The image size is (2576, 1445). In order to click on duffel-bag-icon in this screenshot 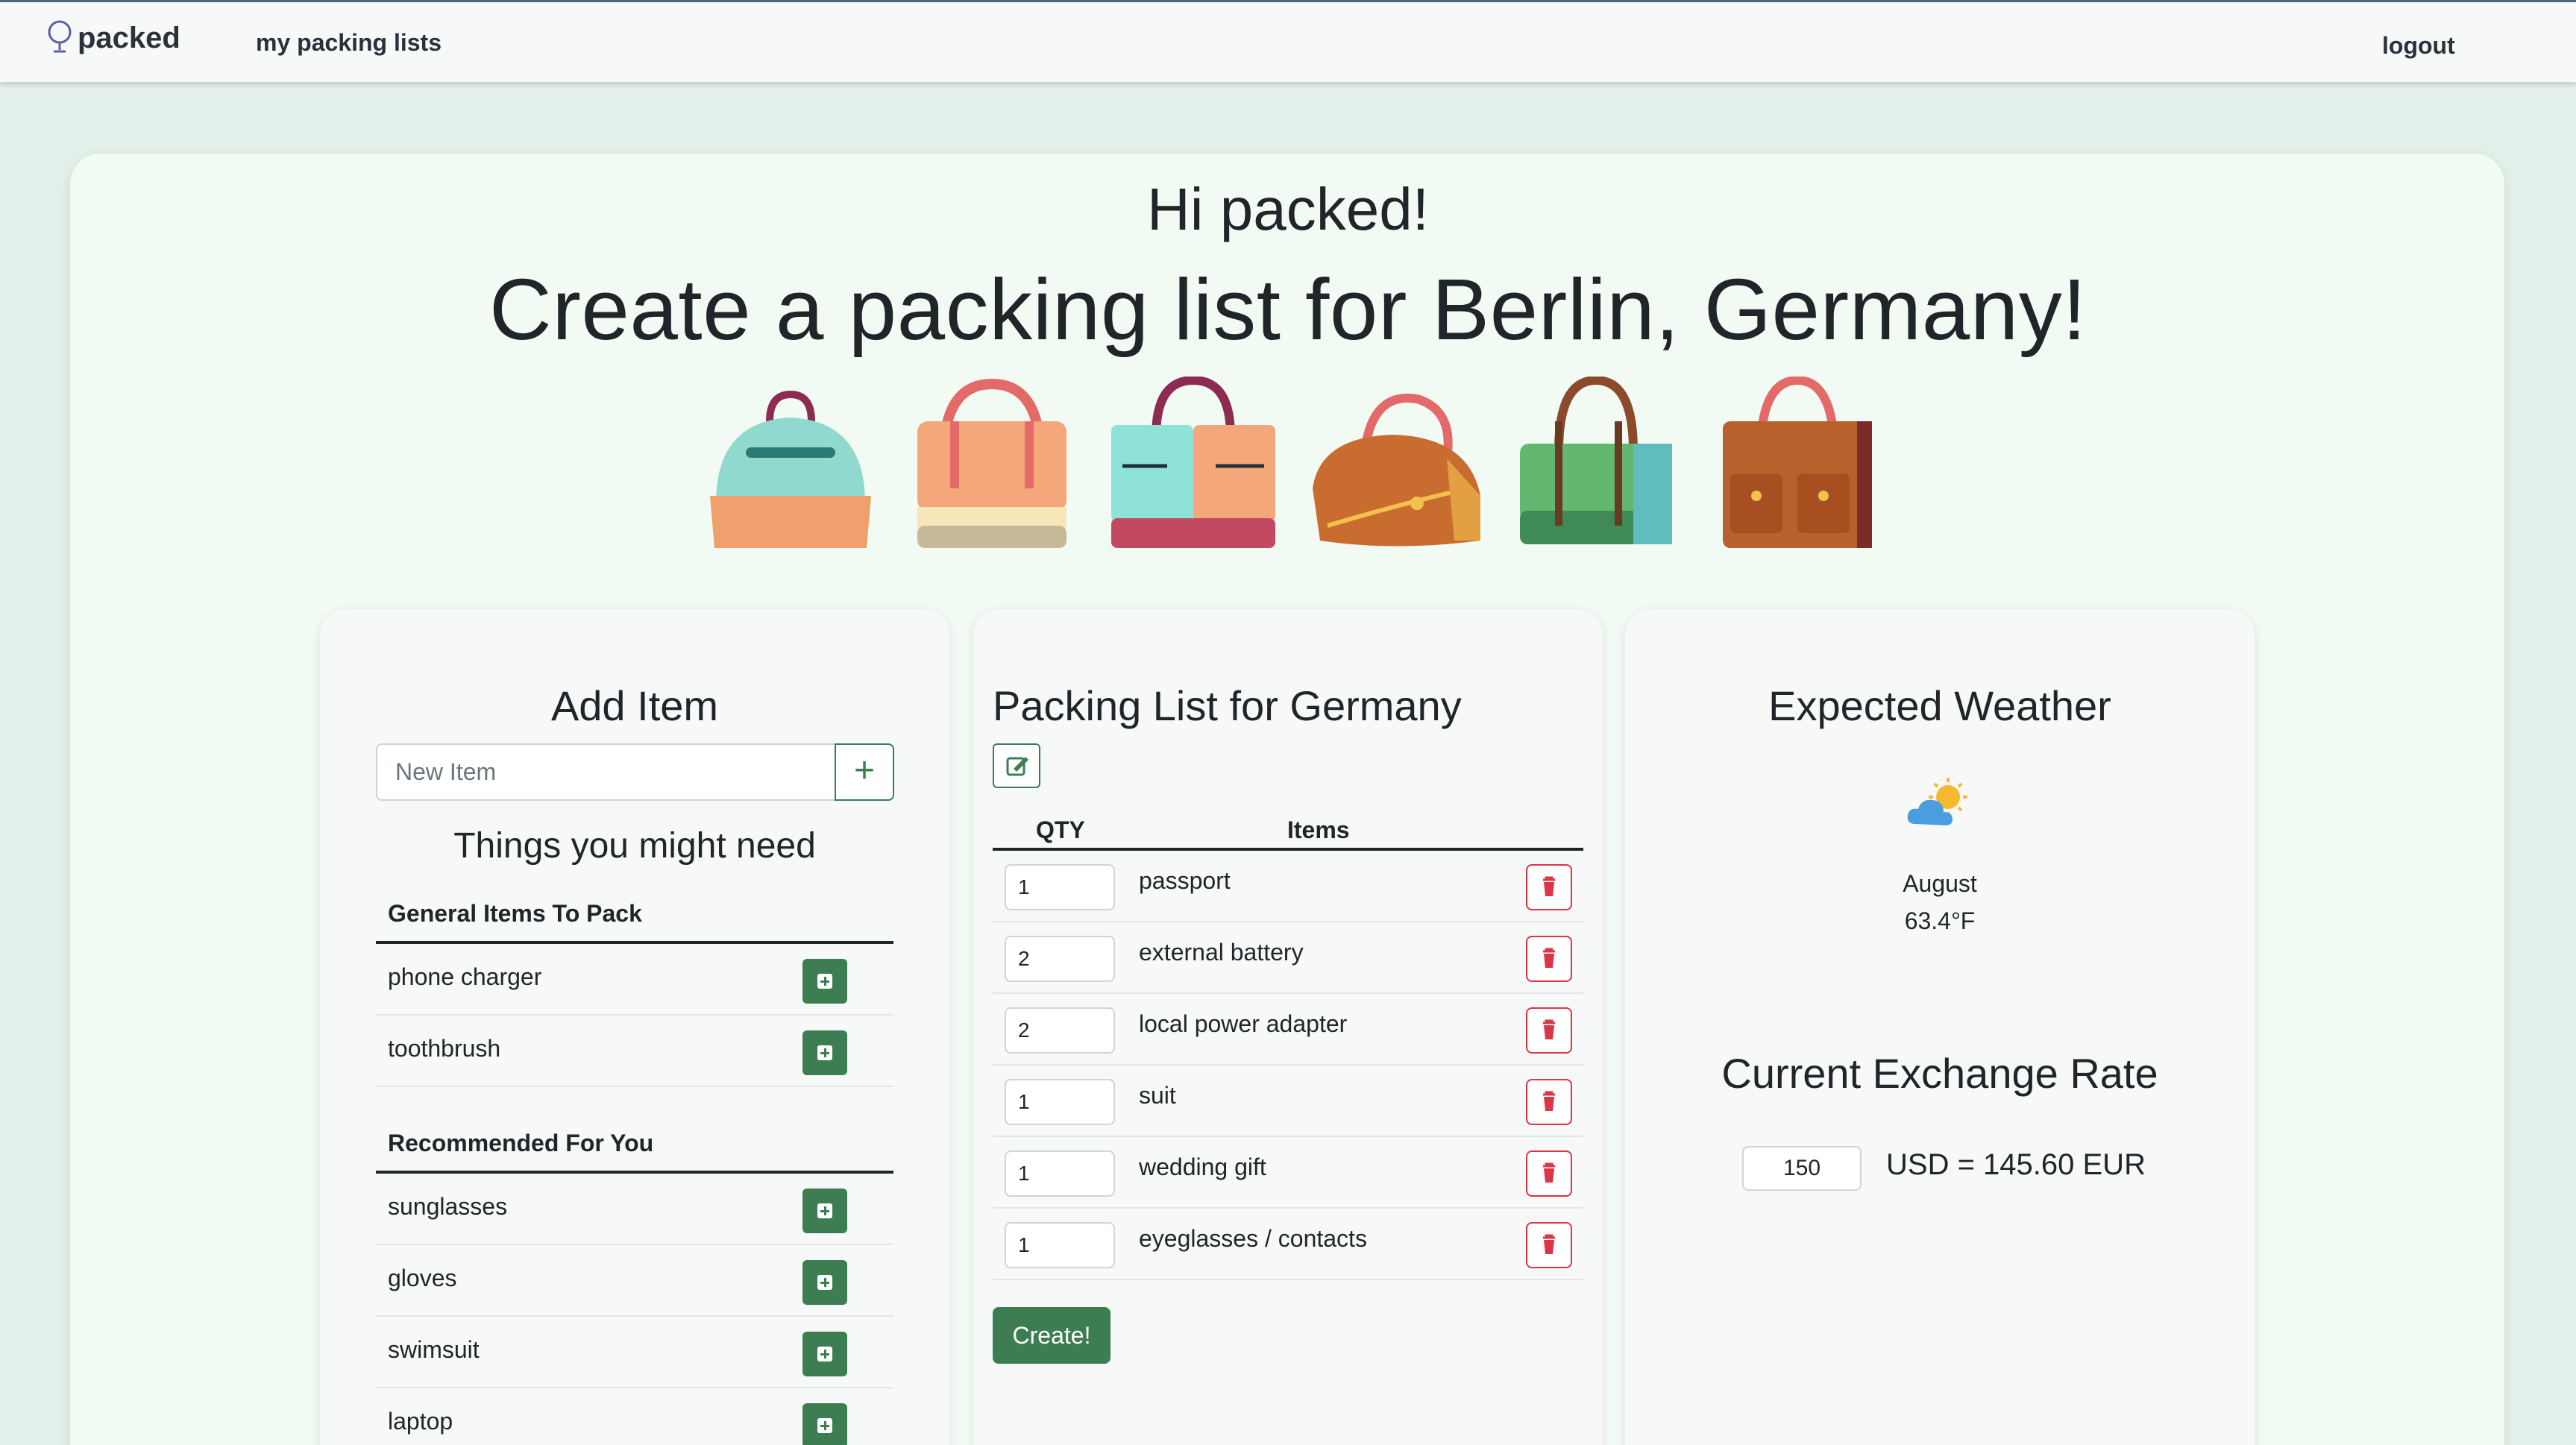, I will do `click(1193, 462)`.